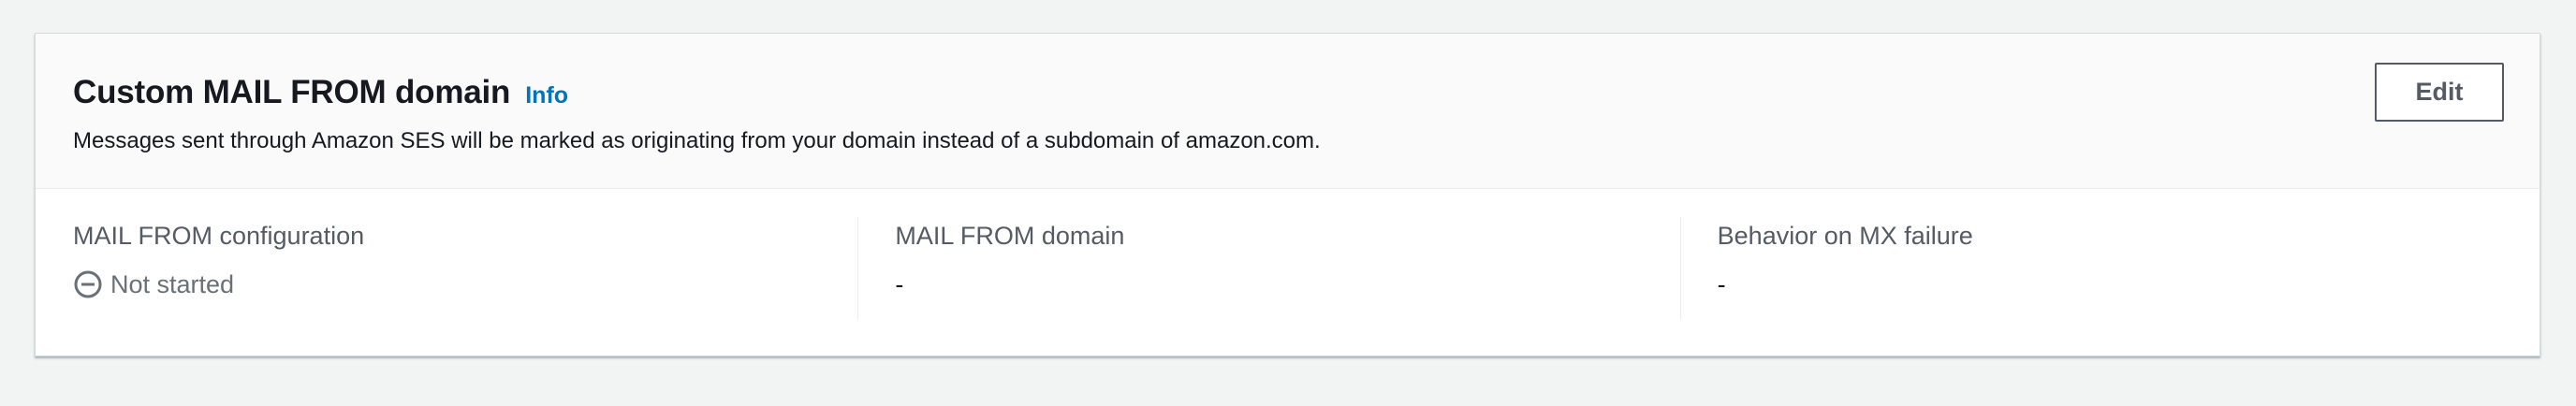  What do you see at coordinates (546, 95) in the screenshot?
I see `info-link: Info` at bounding box center [546, 95].